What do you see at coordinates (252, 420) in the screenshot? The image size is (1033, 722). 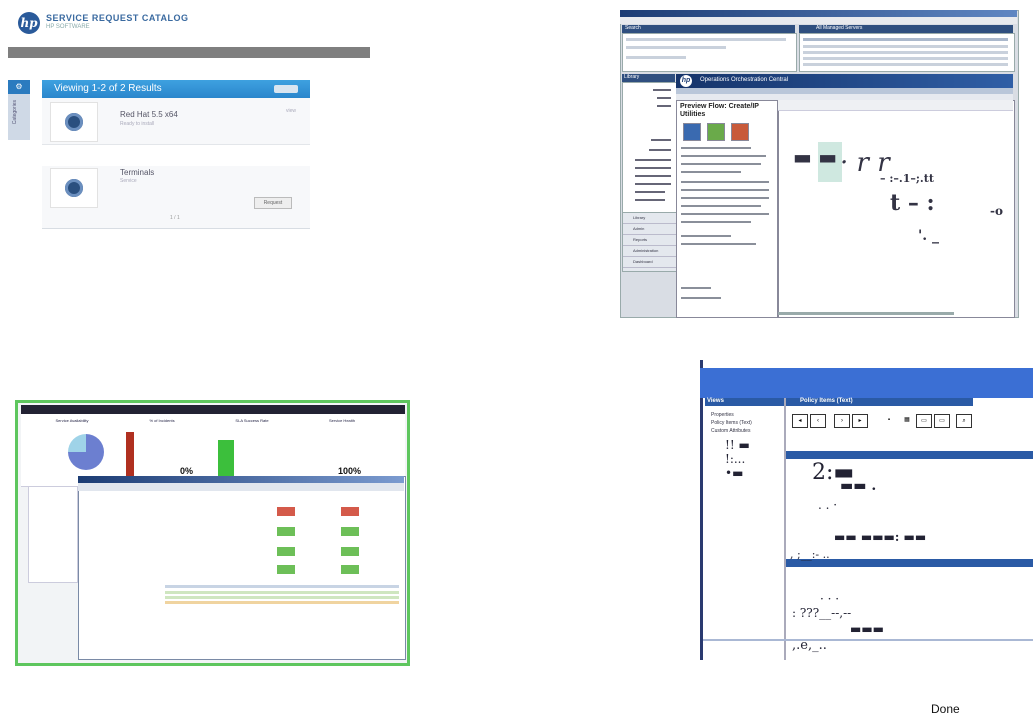 I see `kpi-title: SLA Success Rate` at bounding box center [252, 420].